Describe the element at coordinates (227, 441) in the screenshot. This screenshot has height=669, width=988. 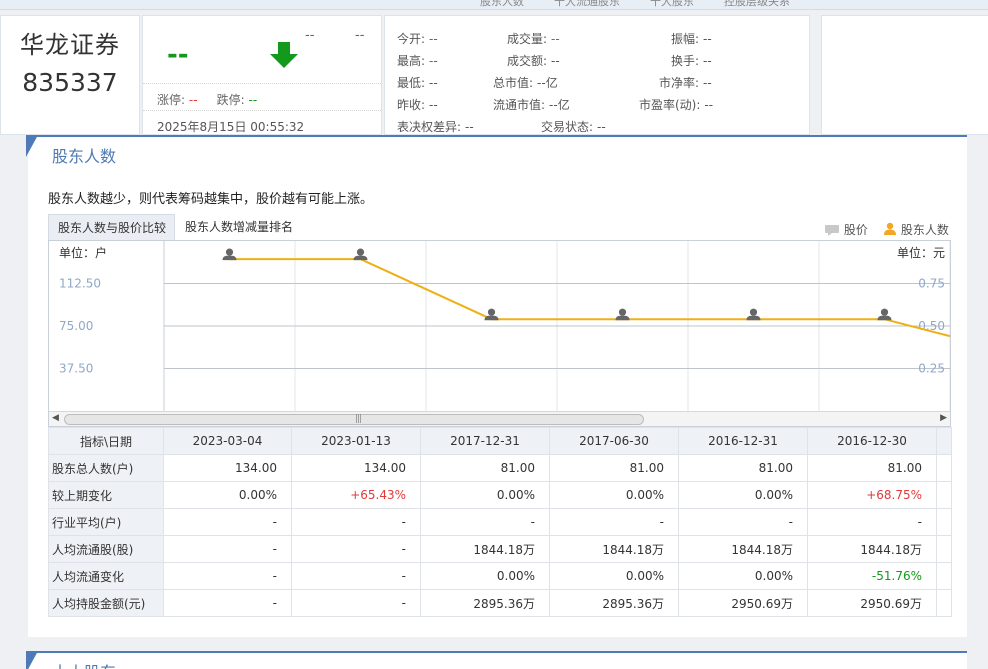
I see `table-header-date: 2023-03-04` at that location.